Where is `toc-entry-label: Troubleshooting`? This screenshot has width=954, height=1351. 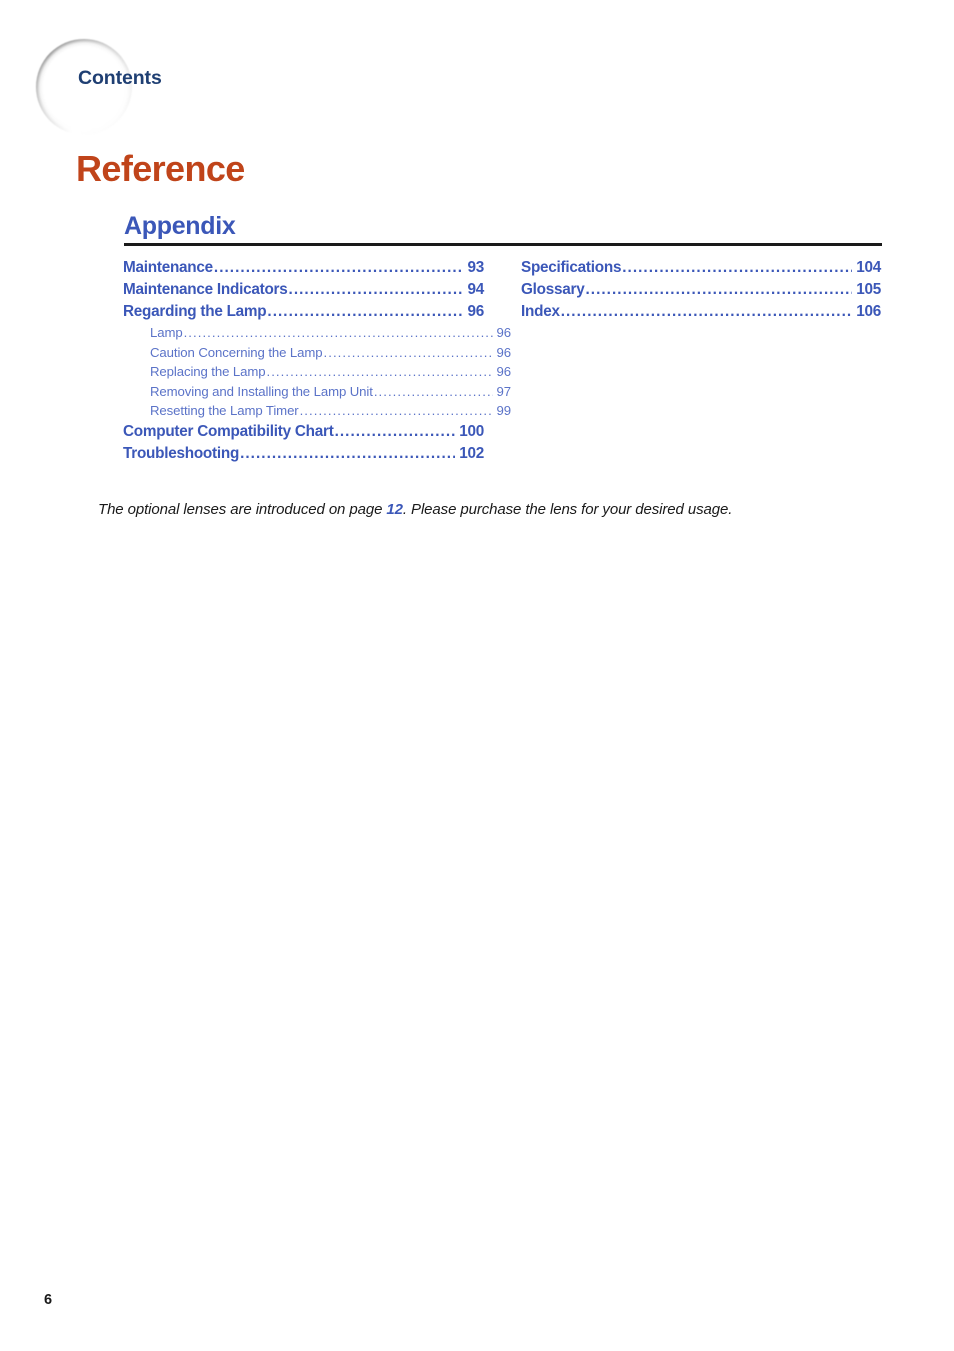 toc-entry-label: Troubleshooting is located at coordinates (181, 453).